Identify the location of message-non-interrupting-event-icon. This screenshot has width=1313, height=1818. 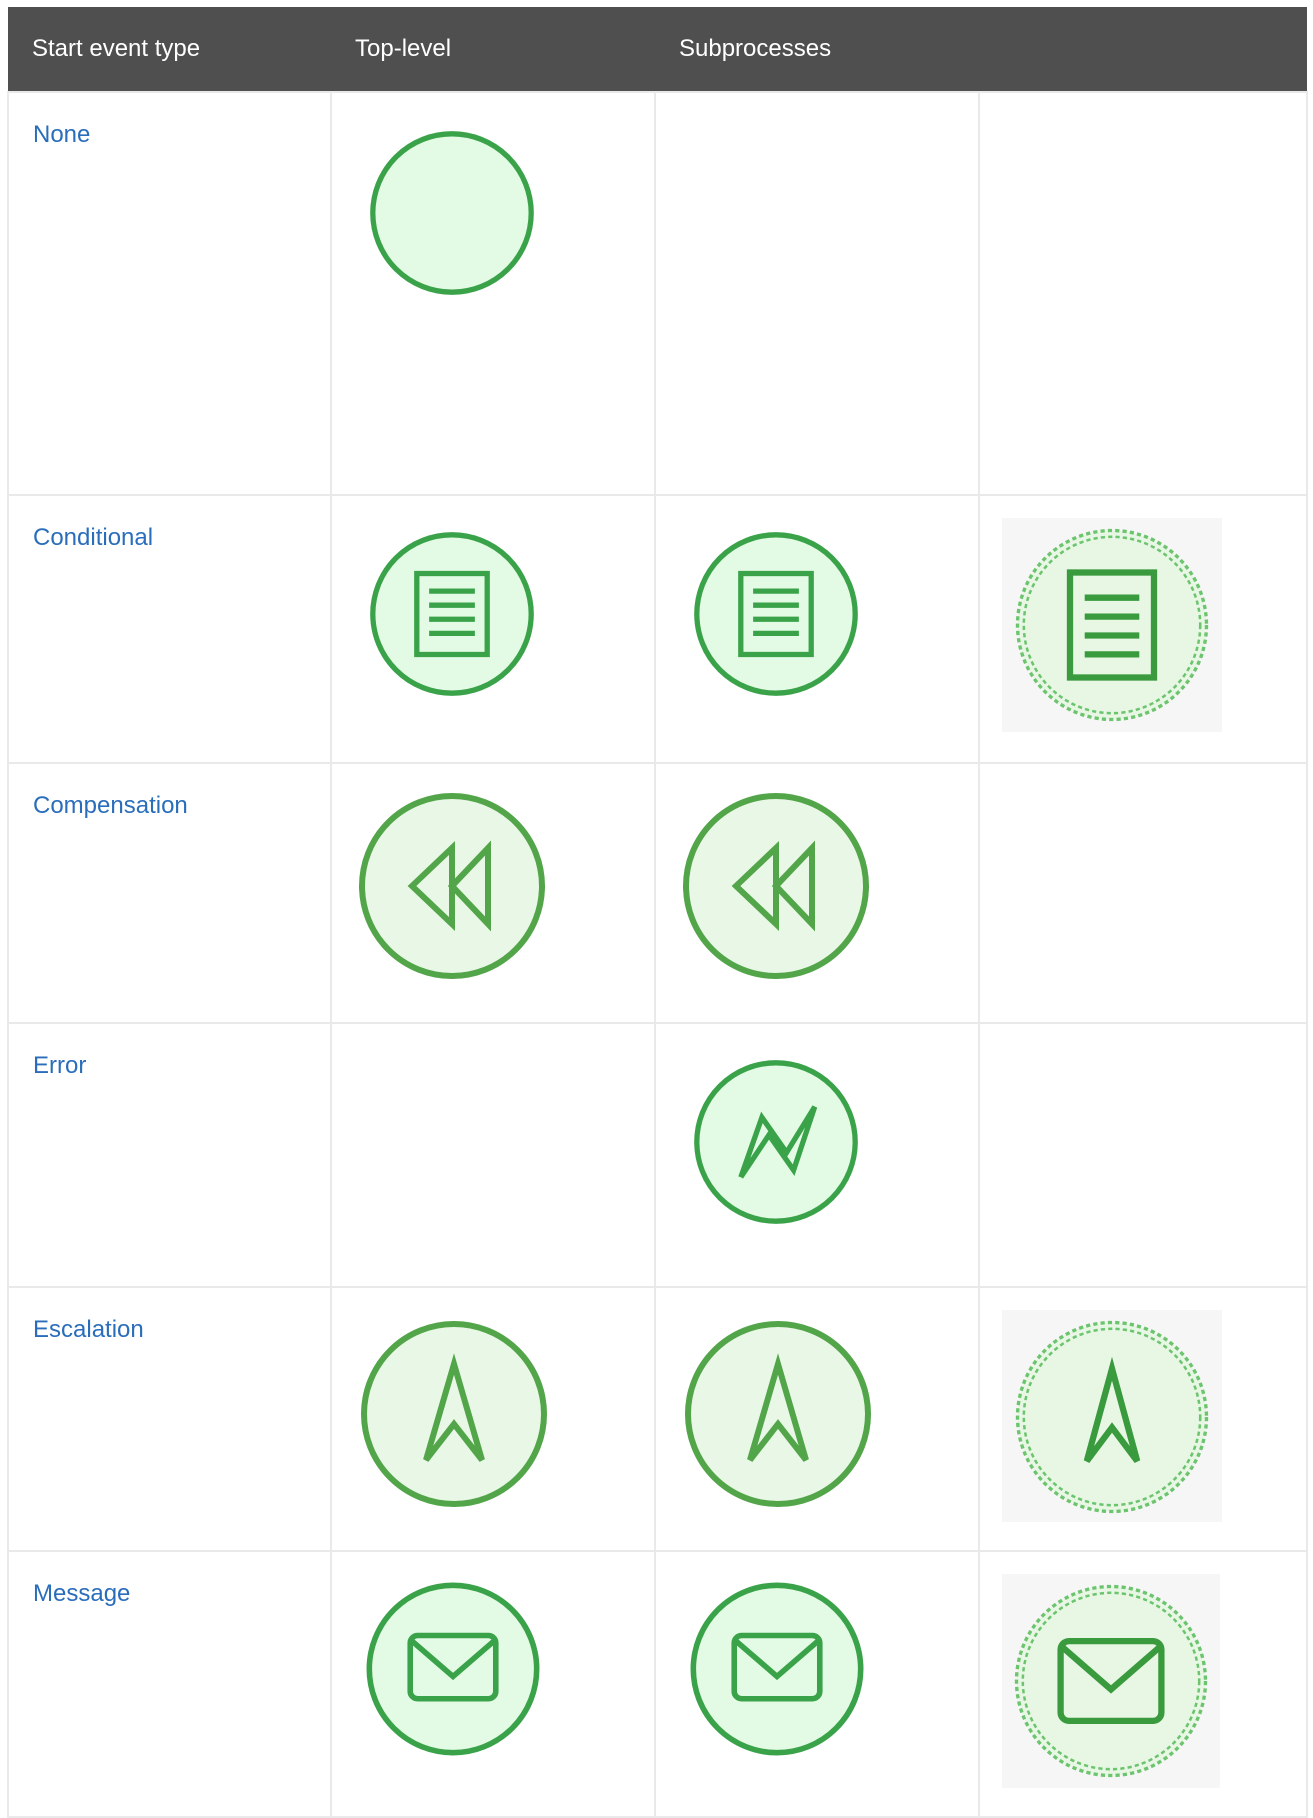
(1111, 1681).